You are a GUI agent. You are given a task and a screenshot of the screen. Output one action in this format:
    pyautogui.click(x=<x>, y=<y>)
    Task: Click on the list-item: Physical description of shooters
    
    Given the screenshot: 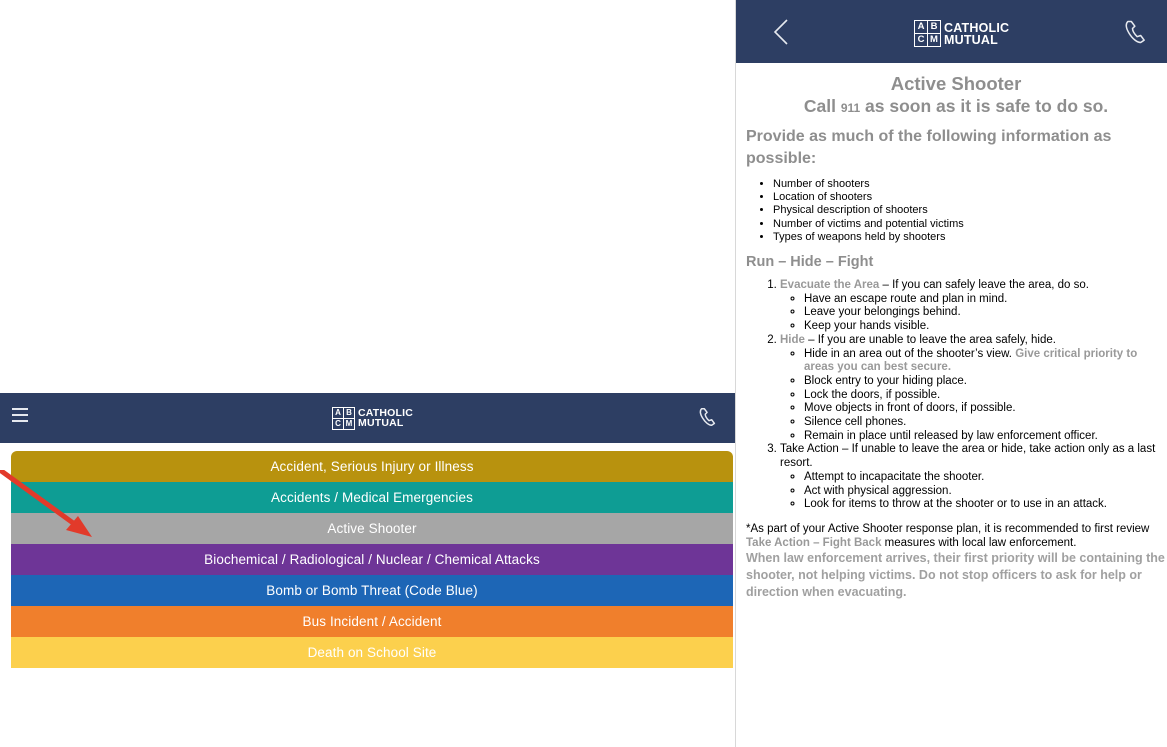 What is the action you would take?
    pyautogui.click(x=969, y=210)
    